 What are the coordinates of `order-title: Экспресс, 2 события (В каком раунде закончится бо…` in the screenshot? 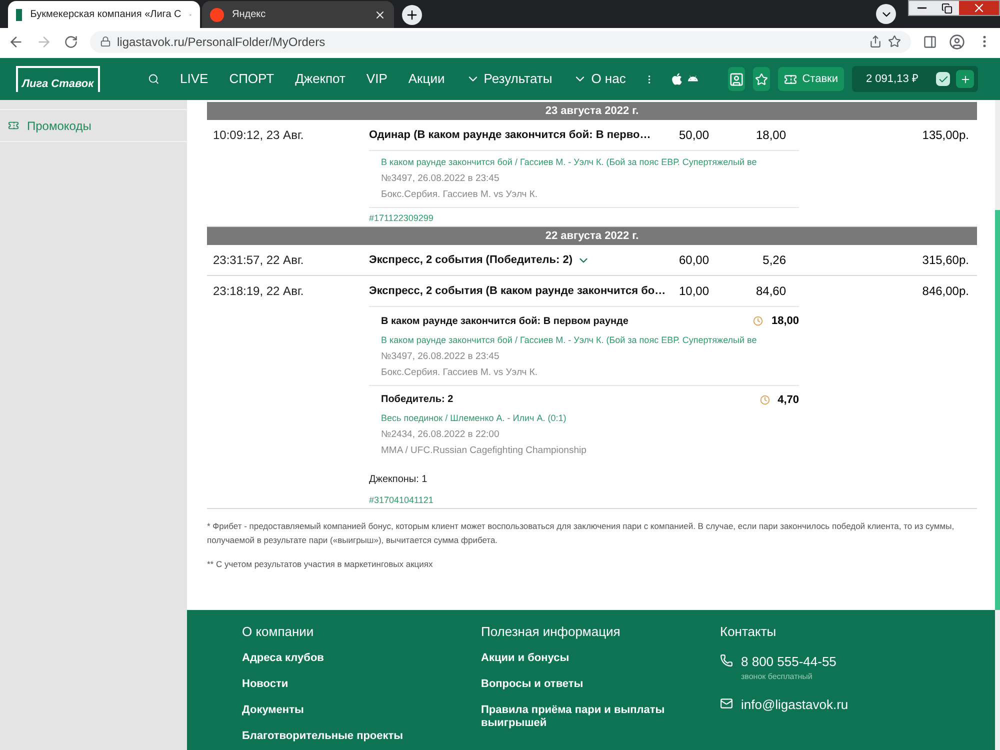 It's located at (524, 291).